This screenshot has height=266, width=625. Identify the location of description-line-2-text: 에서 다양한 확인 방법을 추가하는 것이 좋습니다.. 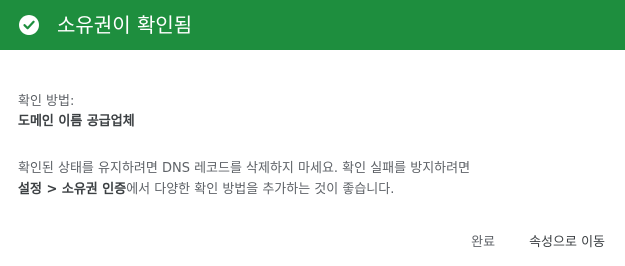
(260, 189).